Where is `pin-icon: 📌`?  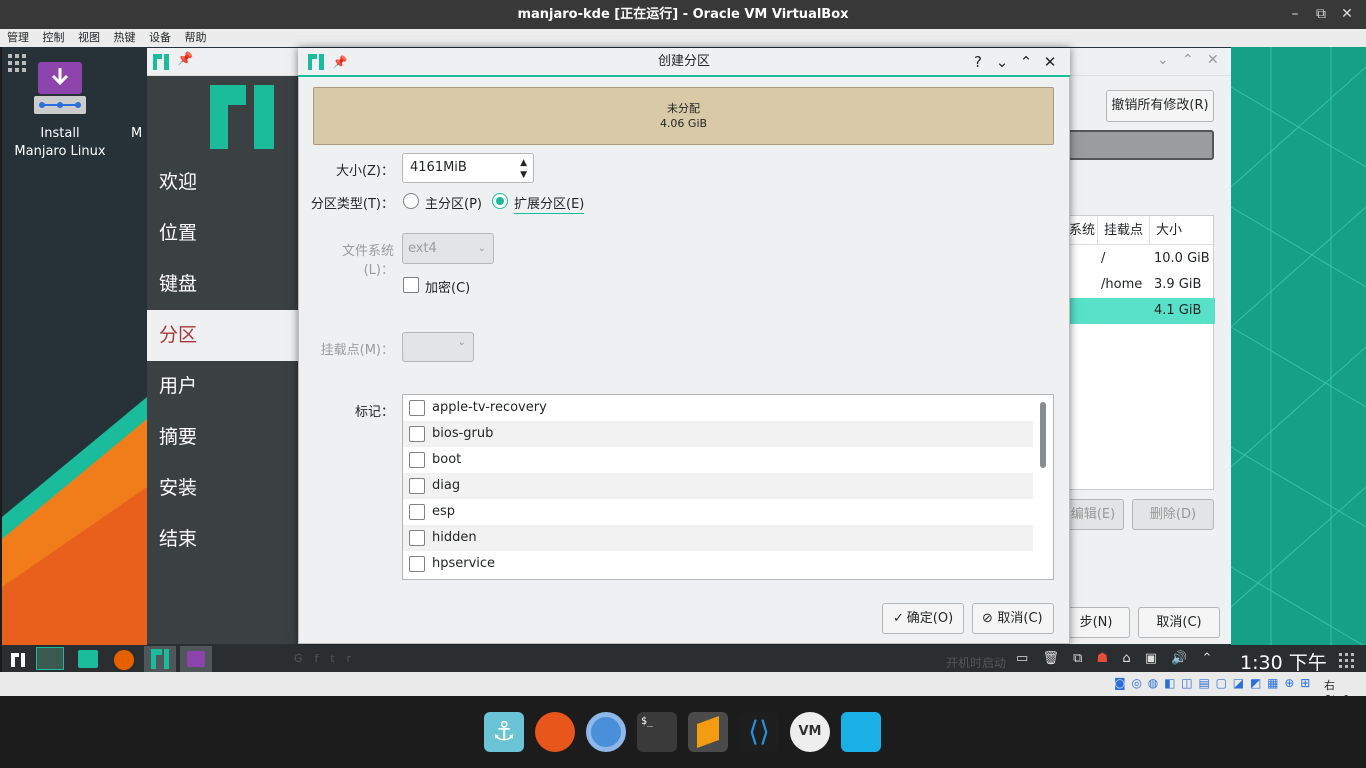
pin-icon: 📌 is located at coordinates (185, 59).